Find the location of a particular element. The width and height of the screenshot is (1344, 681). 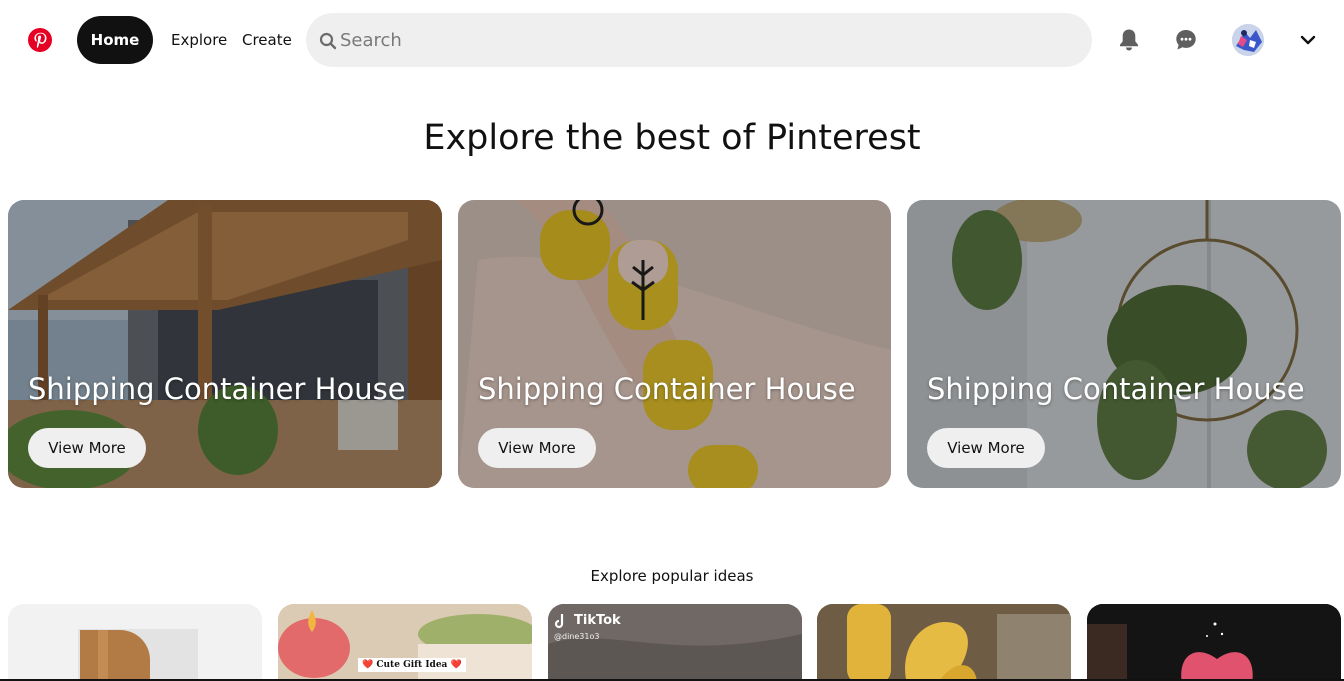

chat-bubble-icon is located at coordinates (1186, 40).